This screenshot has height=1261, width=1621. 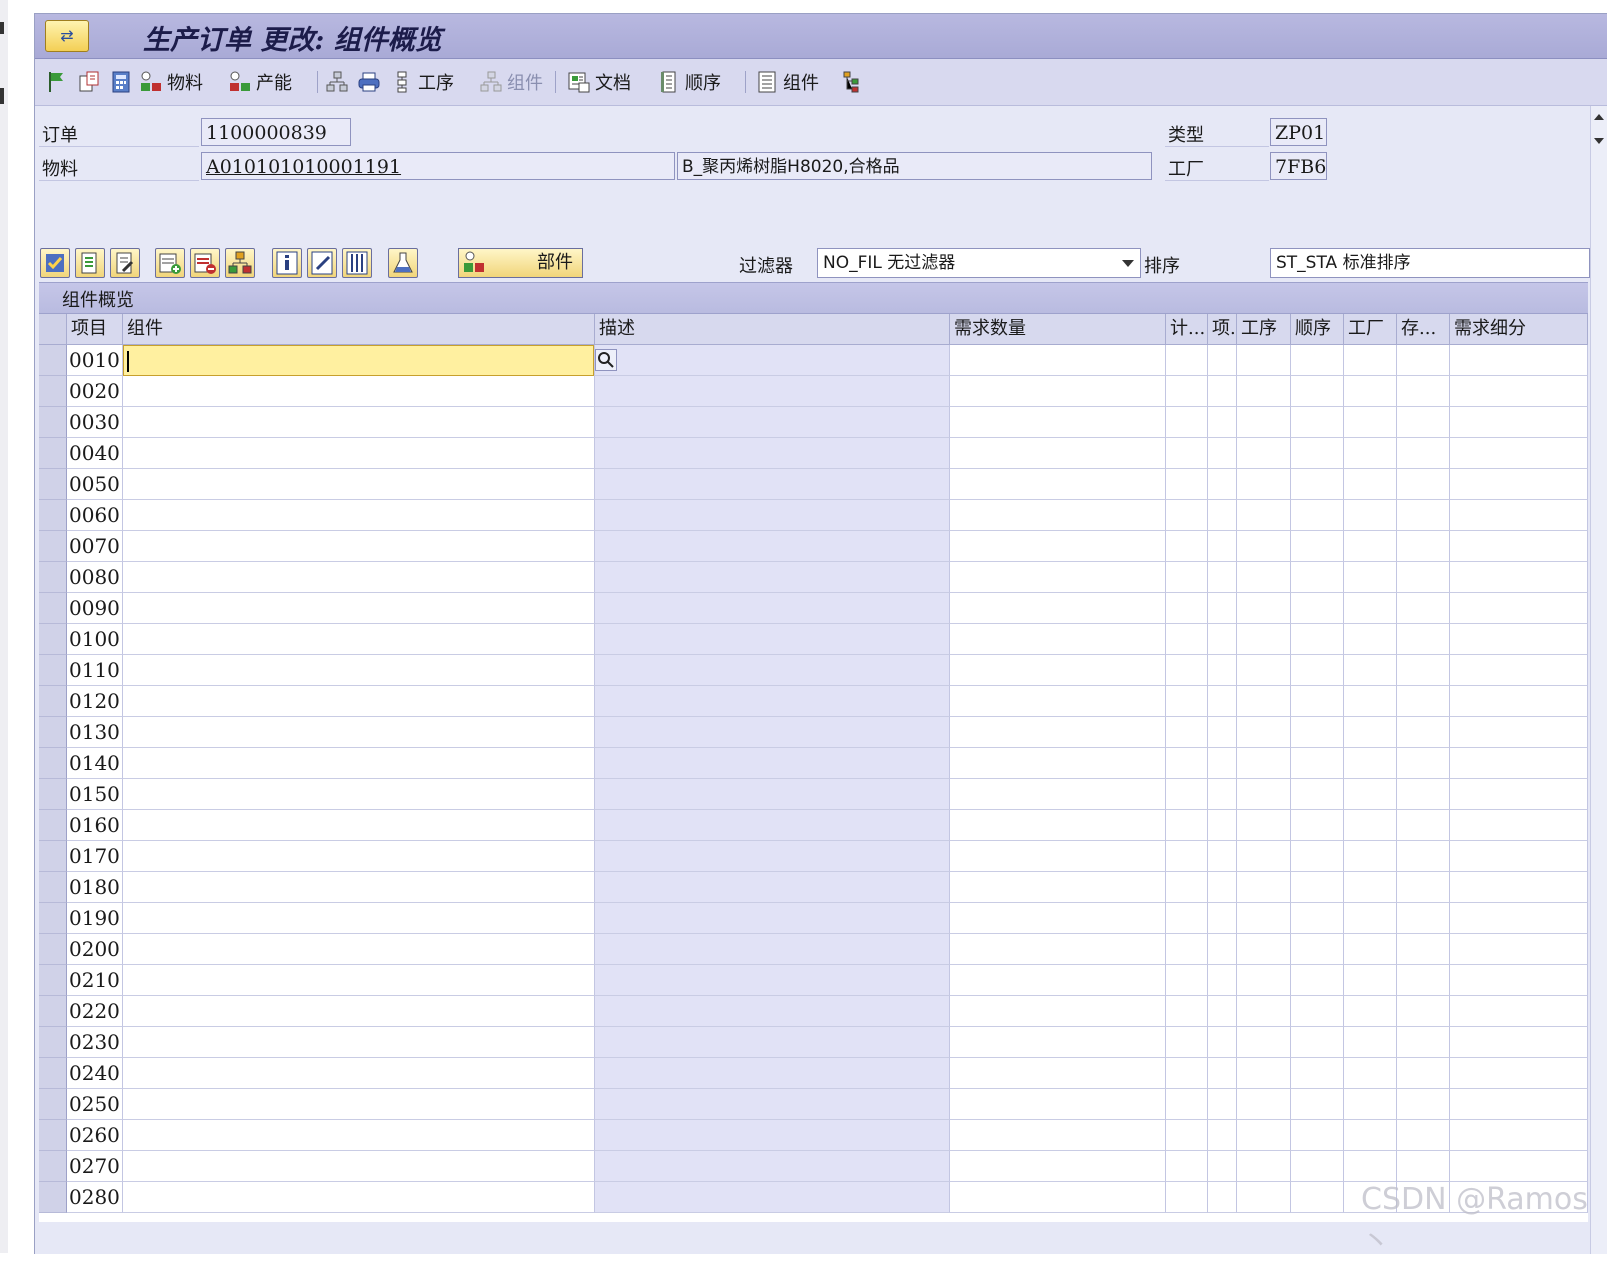 What do you see at coordinates (520, 263) in the screenshot?
I see `parts-button: 部件` at bounding box center [520, 263].